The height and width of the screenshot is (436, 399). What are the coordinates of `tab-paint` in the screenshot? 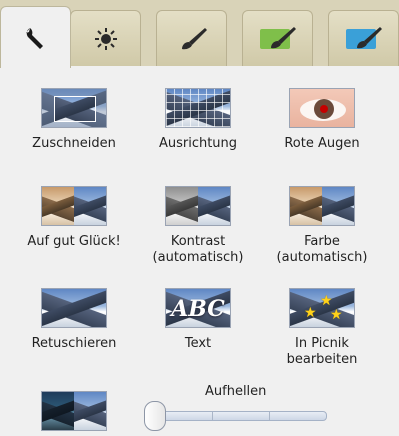 It's located at (191, 38).